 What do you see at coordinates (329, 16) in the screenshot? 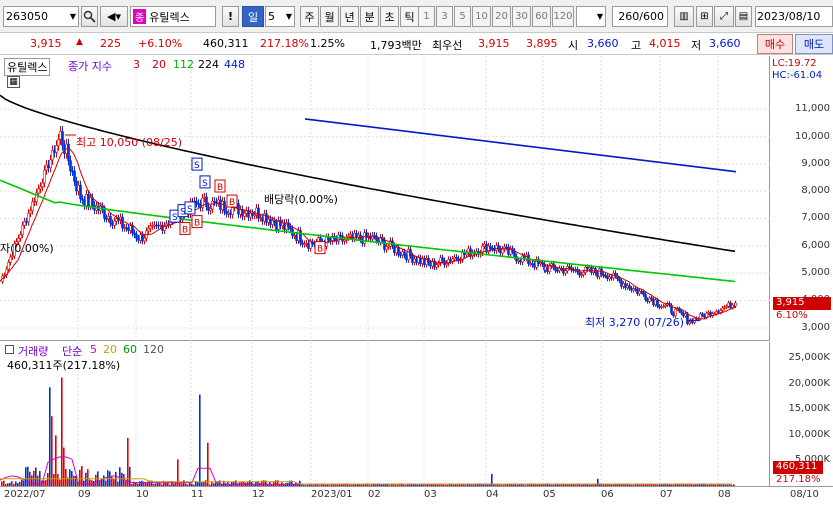
I see `period-month-button: 월` at bounding box center [329, 16].